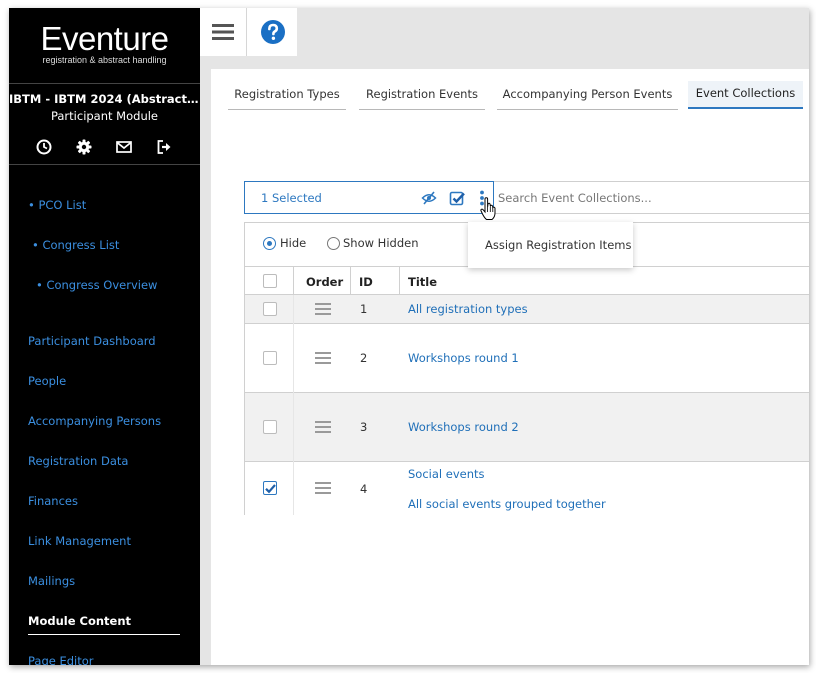  What do you see at coordinates (587, 96) in the screenshot?
I see `tab-accompanying-person-events: Accompanying Person Events` at bounding box center [587, 96].